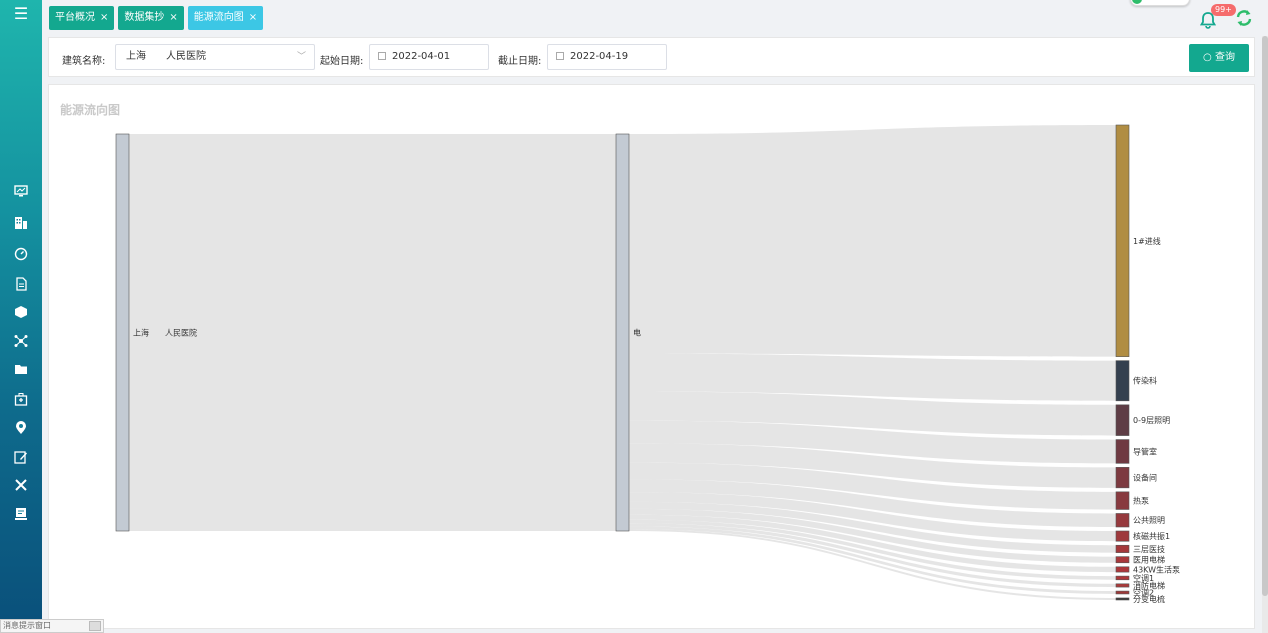 This screenshot has height=633, width=1268. I want to click on sankey-node-label: 传染科, so click(1145, 381).